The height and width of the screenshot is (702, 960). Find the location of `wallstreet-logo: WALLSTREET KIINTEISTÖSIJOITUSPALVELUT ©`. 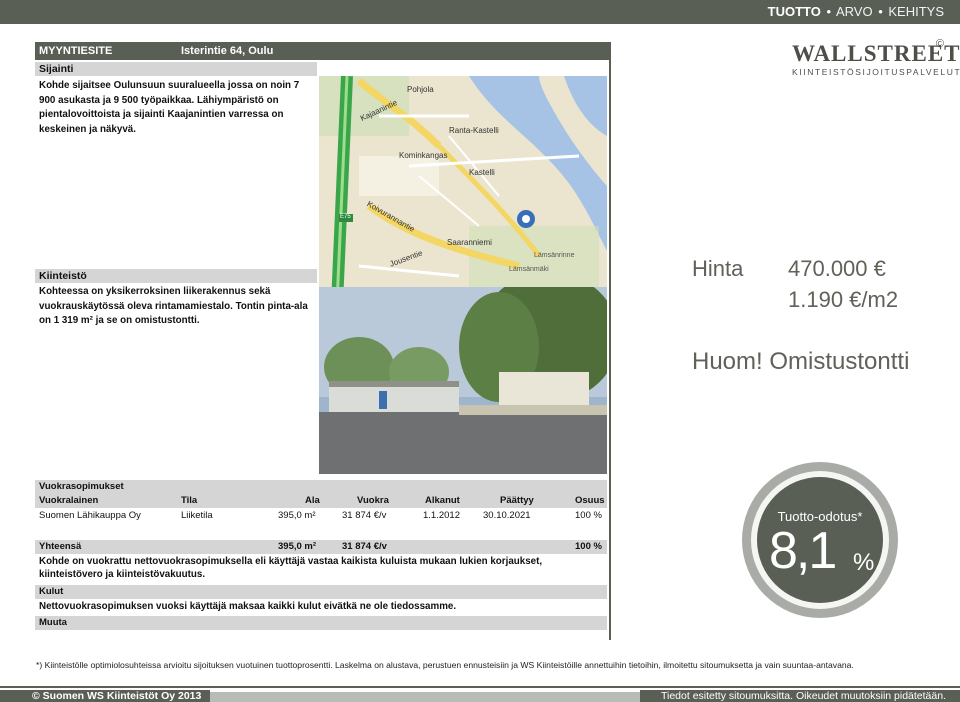

wallstreet-logo: WALLSTREET KIINTEISTÖSIJOITUSPALVELUT © is located at coordinates (876, 60).